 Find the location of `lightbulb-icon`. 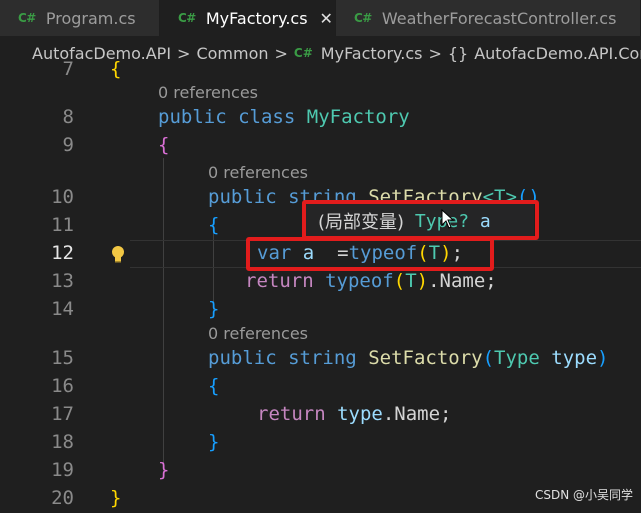

lightbulb-icon is located at coordinates (118, 254).